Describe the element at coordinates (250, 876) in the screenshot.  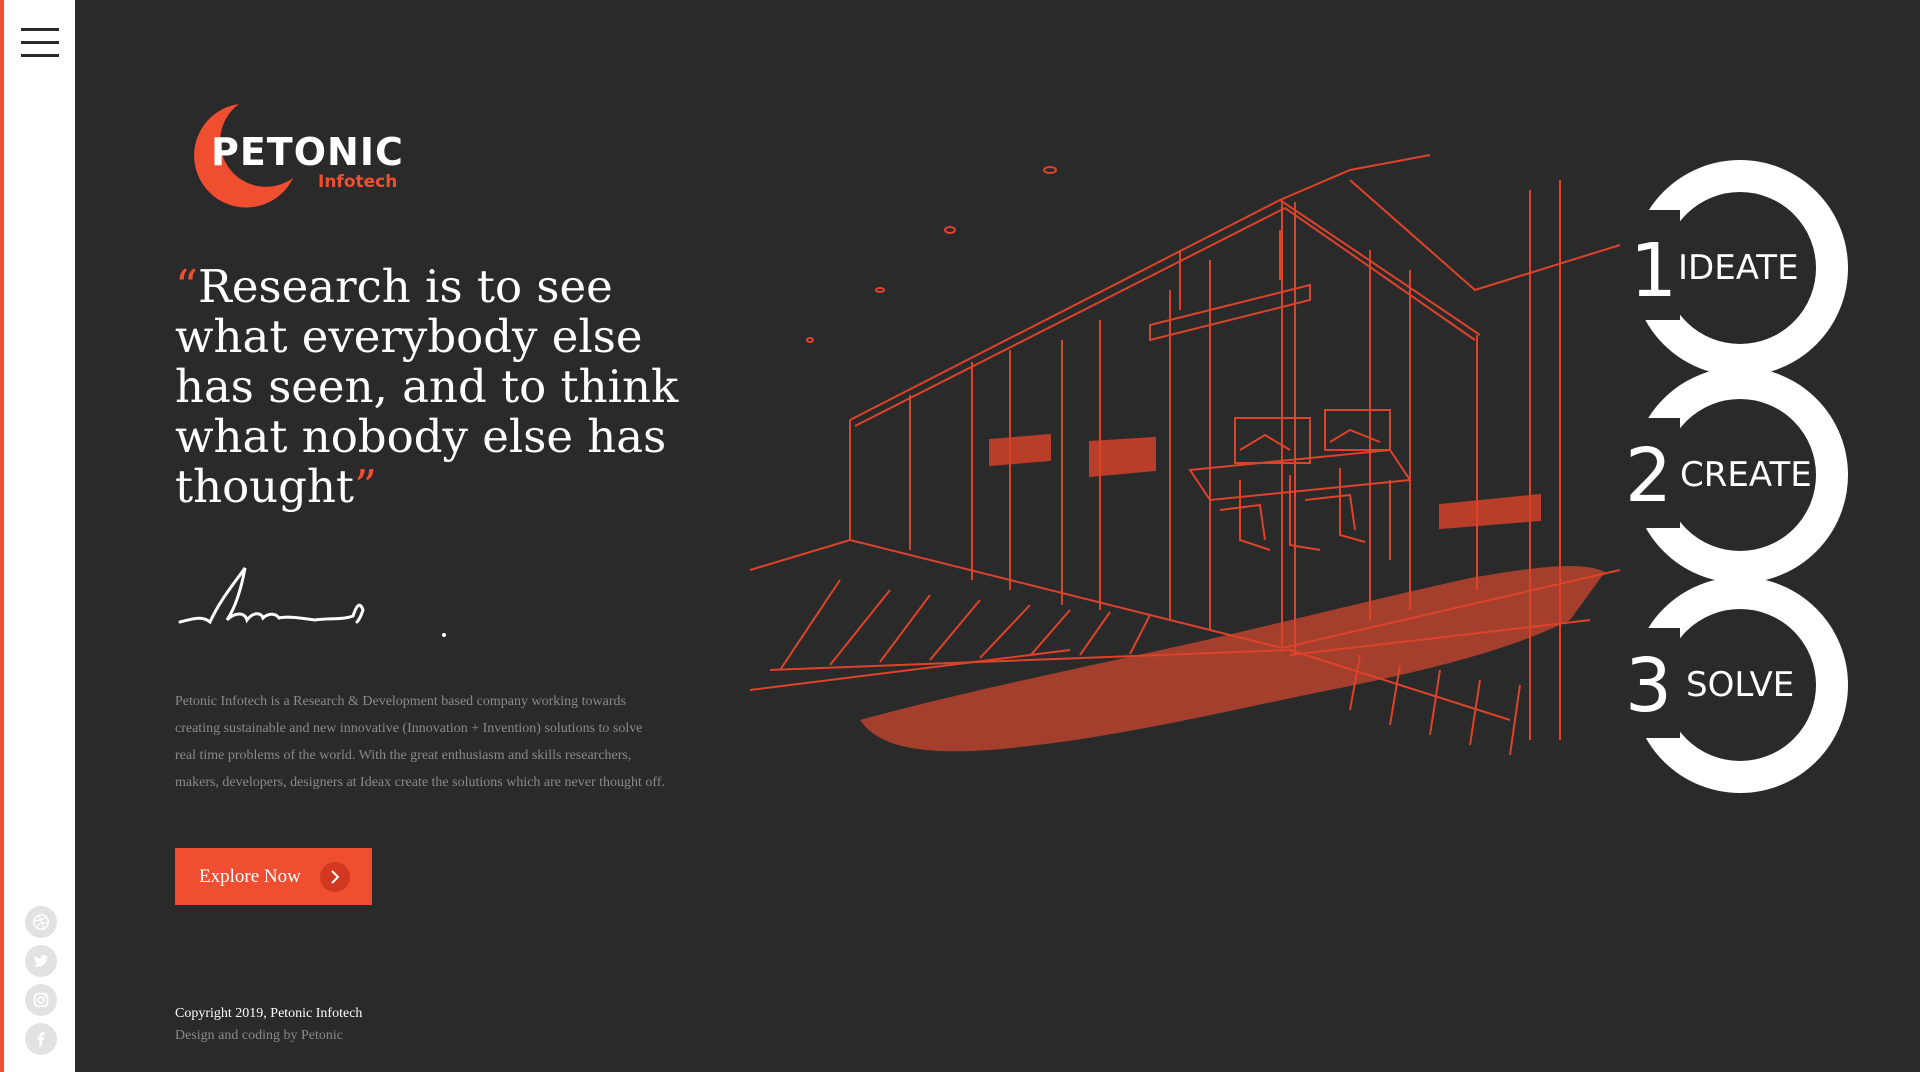
I see `explore-now-label: Explore Now` at that location.